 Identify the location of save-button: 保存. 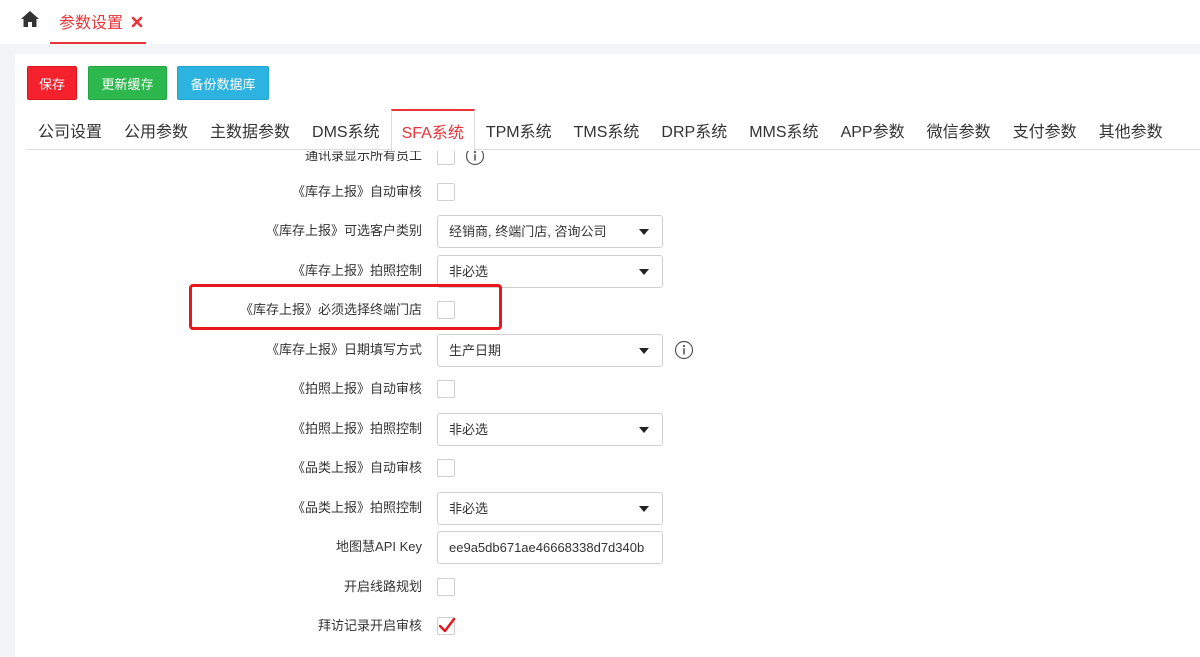
(52, 83).